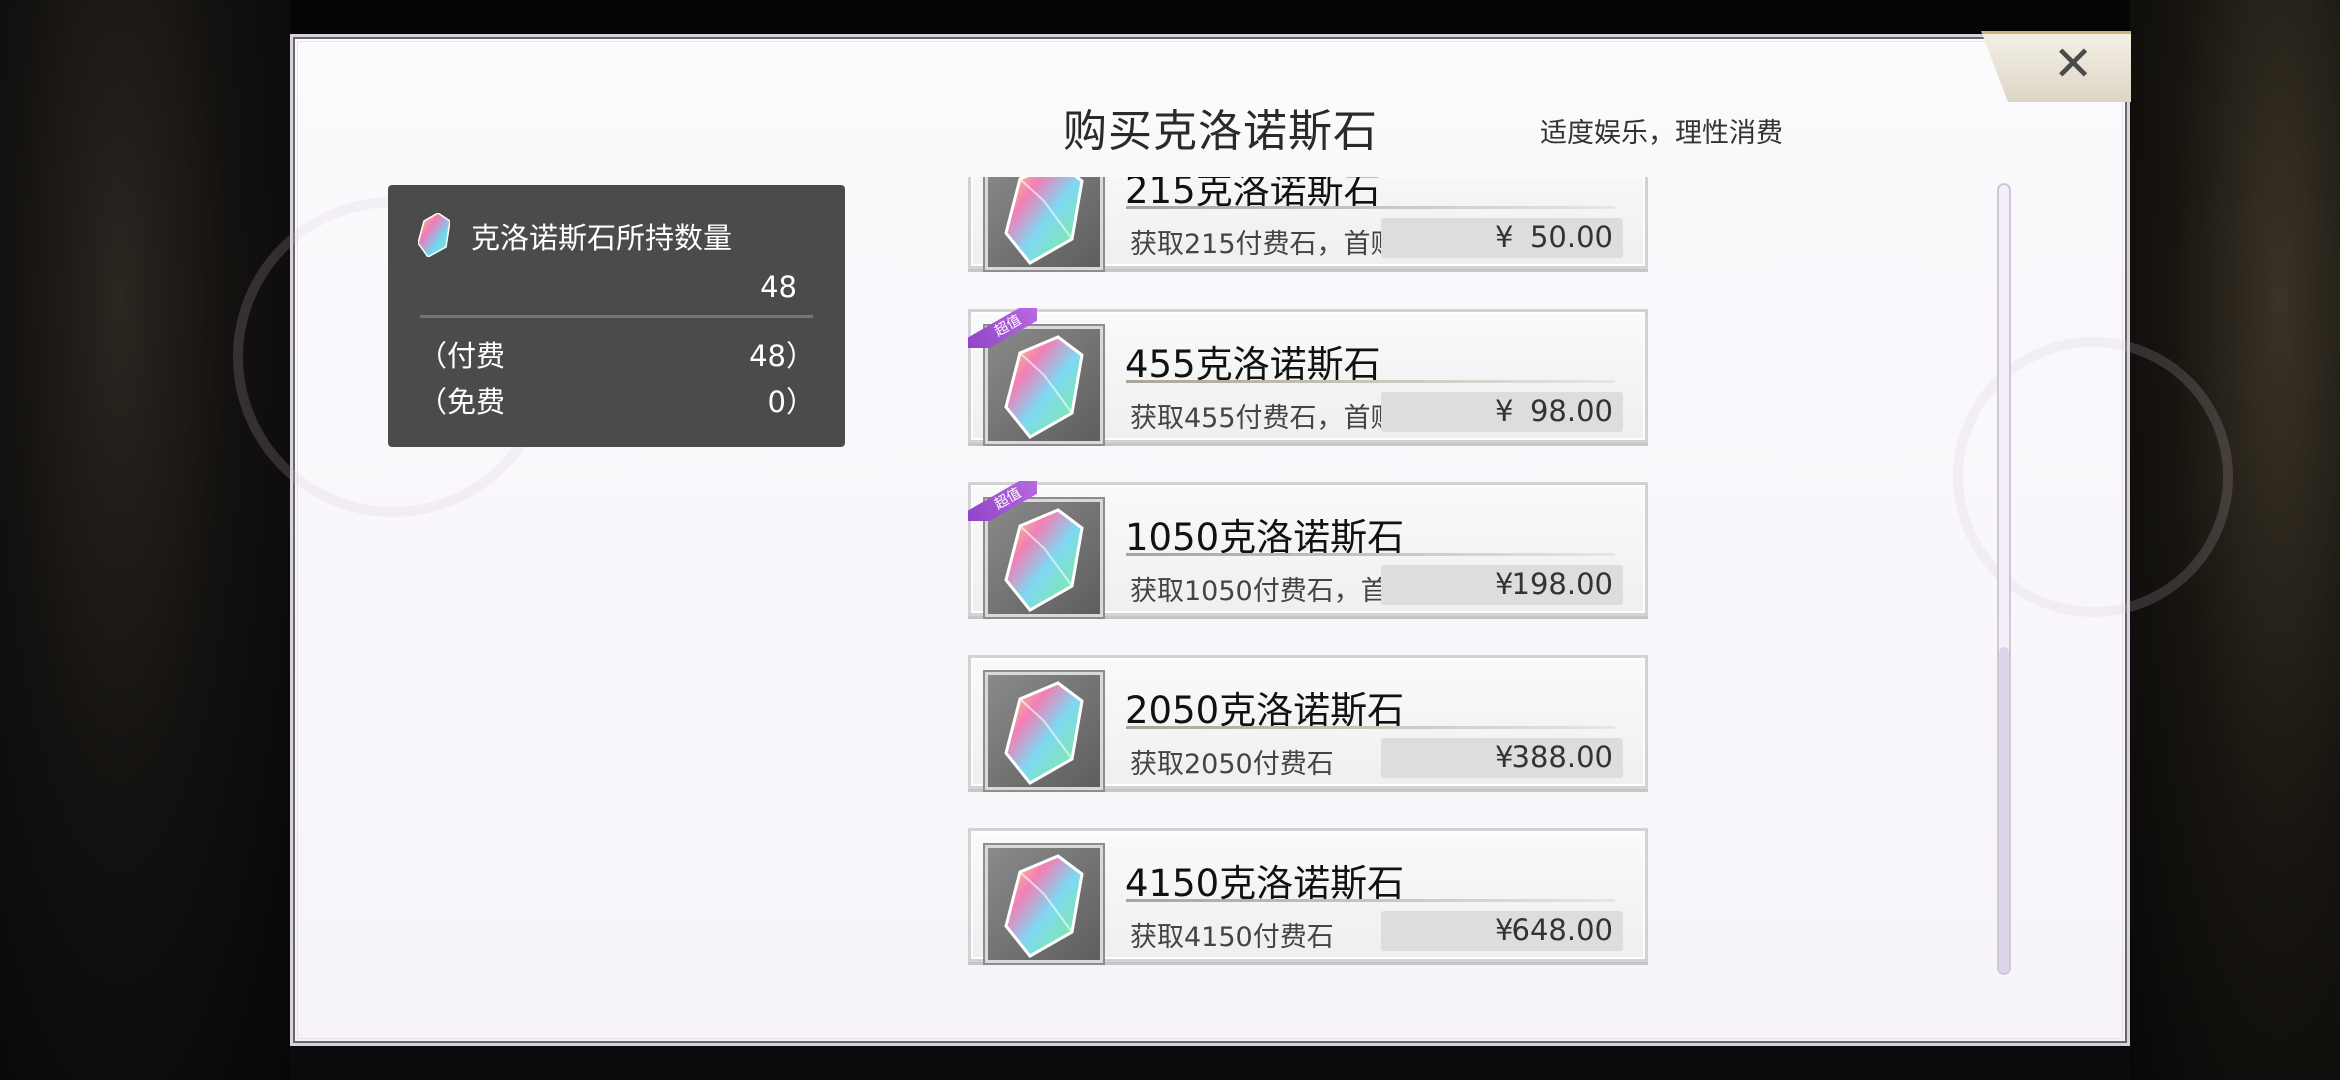 This screenshot has height=1080, width=2340. I want to click on price-amount: 98.00, so click(1571, 411).